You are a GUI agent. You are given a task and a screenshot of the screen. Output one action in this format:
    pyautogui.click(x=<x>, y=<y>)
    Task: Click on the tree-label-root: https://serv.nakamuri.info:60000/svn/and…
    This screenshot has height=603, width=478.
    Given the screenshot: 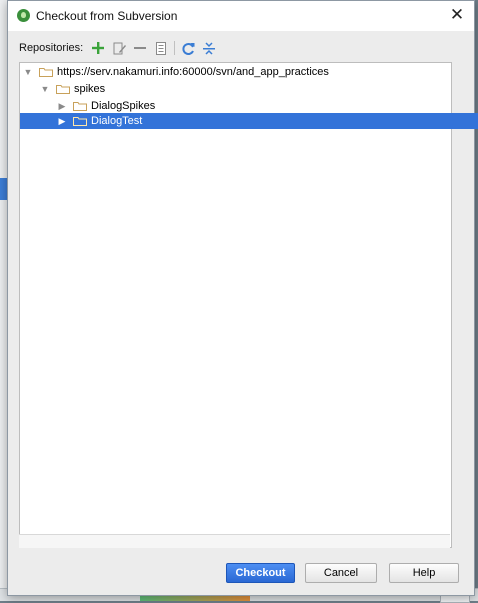 What is the action you would take?
    pyautogui.click(x=193, y=72)
    